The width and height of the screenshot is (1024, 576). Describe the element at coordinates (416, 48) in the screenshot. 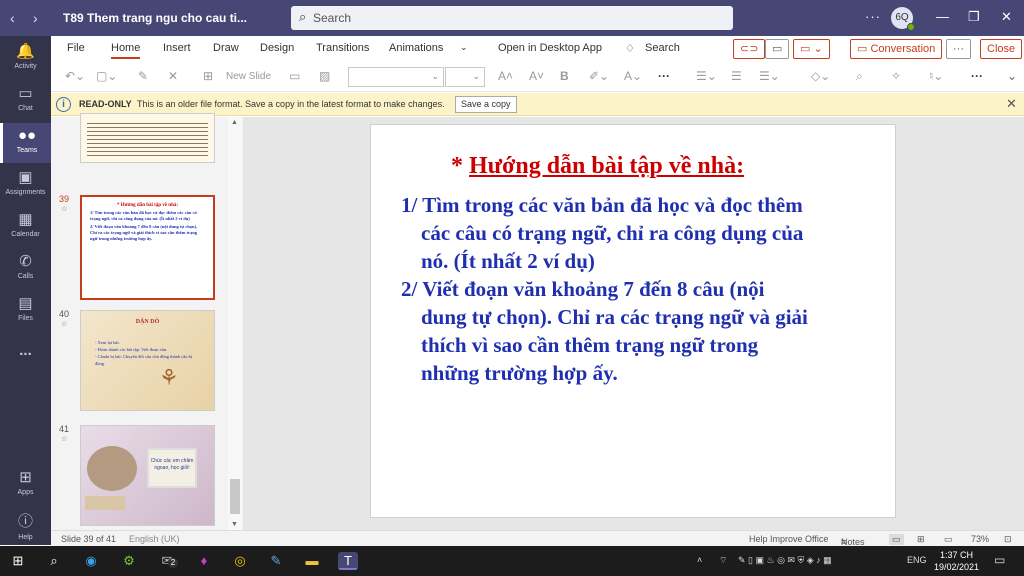

I see `tab-animations: Animations` at that location.